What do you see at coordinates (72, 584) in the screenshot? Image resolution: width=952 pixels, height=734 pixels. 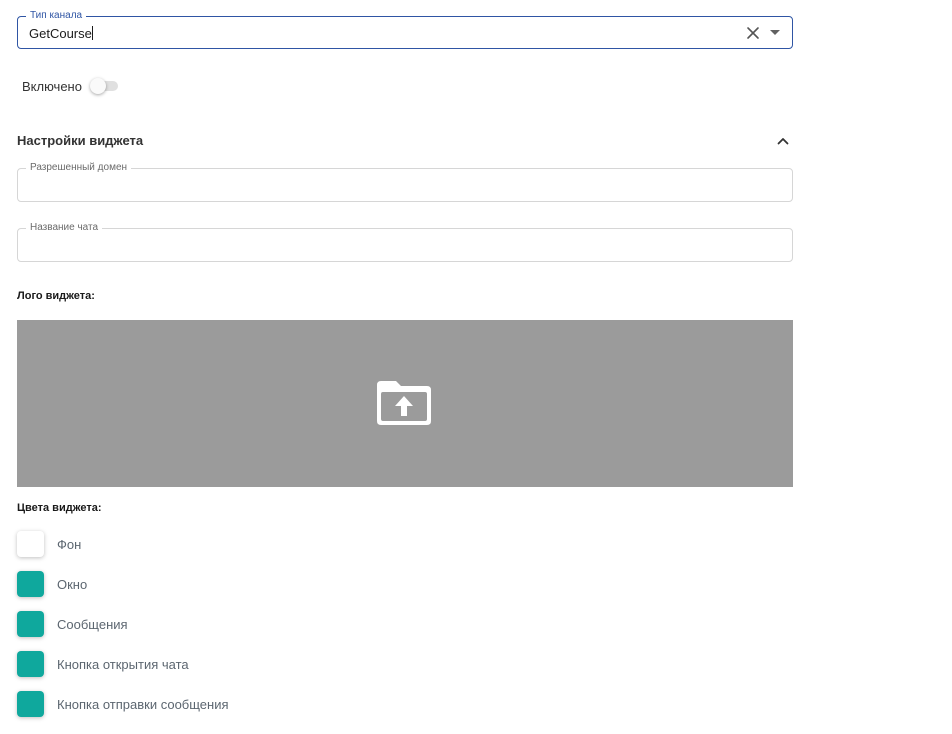 I see `color-label-window: Окно` at bounding box center [72, 584].